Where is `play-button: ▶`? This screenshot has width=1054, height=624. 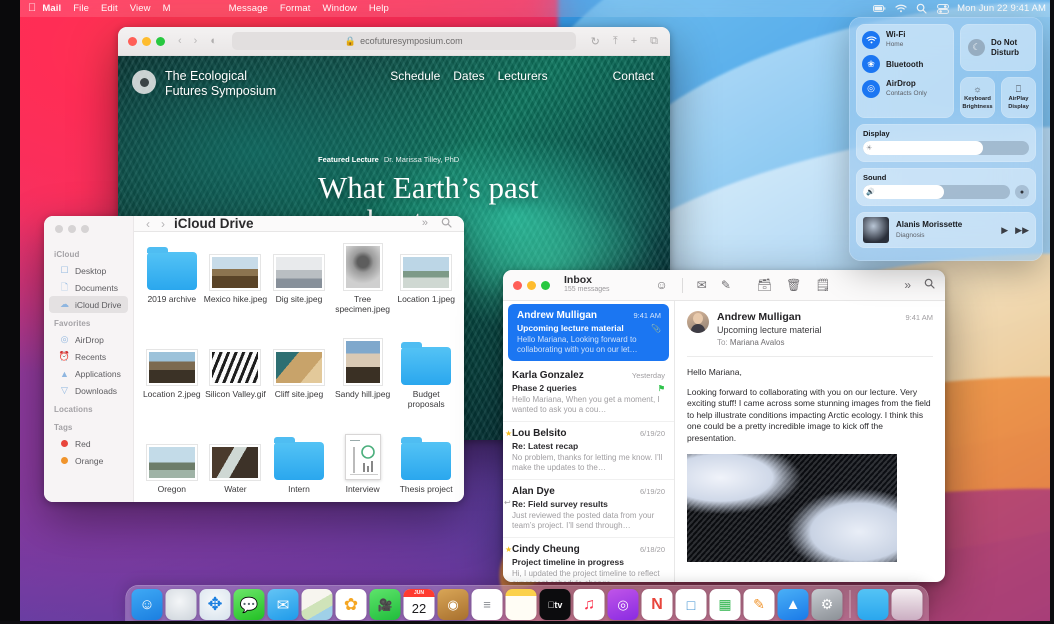
play-button: ▶ is located at coordinates (1004, 230).